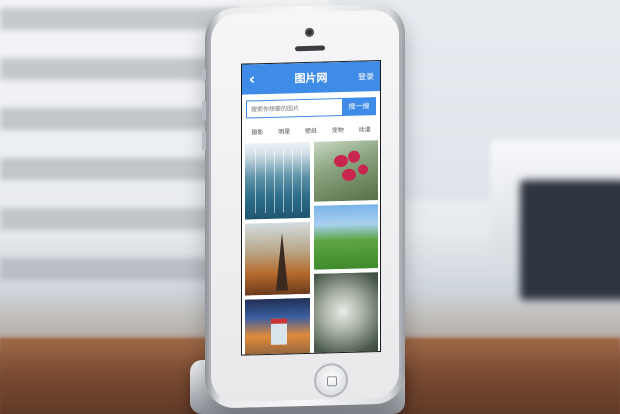  What do you see at coordinates (346, 171) in the screenshot?
I see `gallery-image-orchids` at bounding box center [346, 171].